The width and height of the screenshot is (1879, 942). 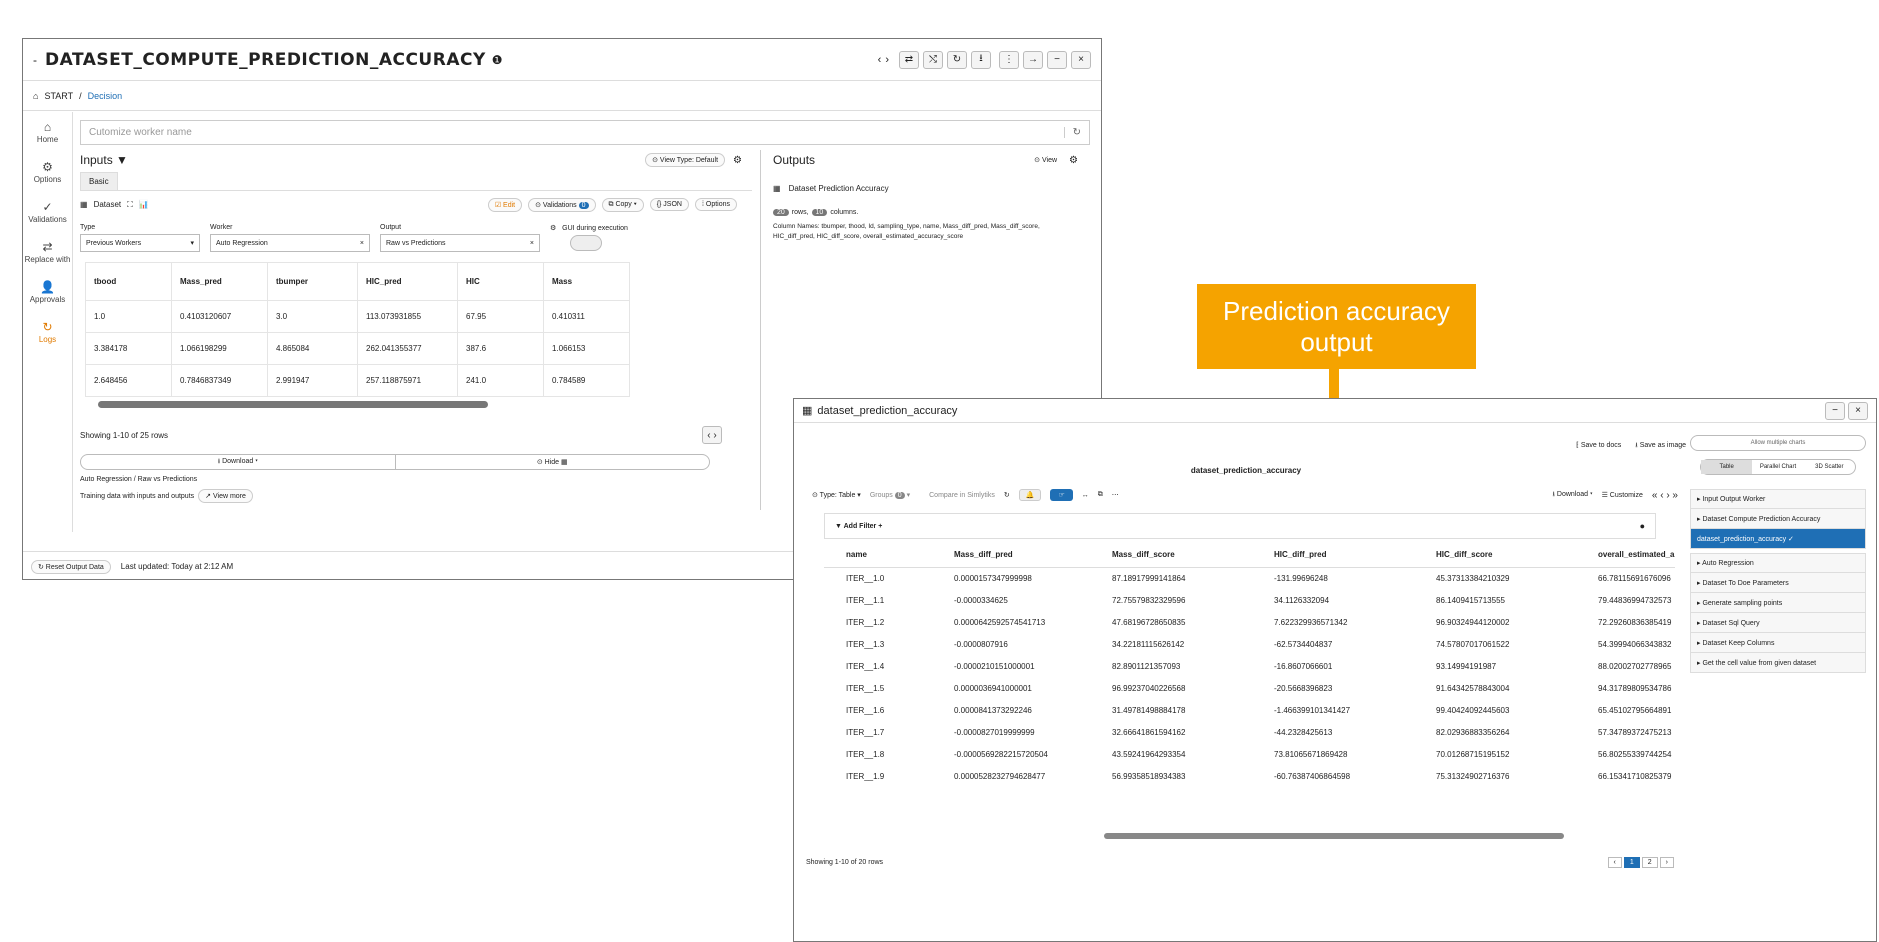 What do you see at coordinates (1778, 583) in the screenshot?
I see `worker-item: ▸ Dataset To Doe Parameters` at bounding box center [1778, 583].